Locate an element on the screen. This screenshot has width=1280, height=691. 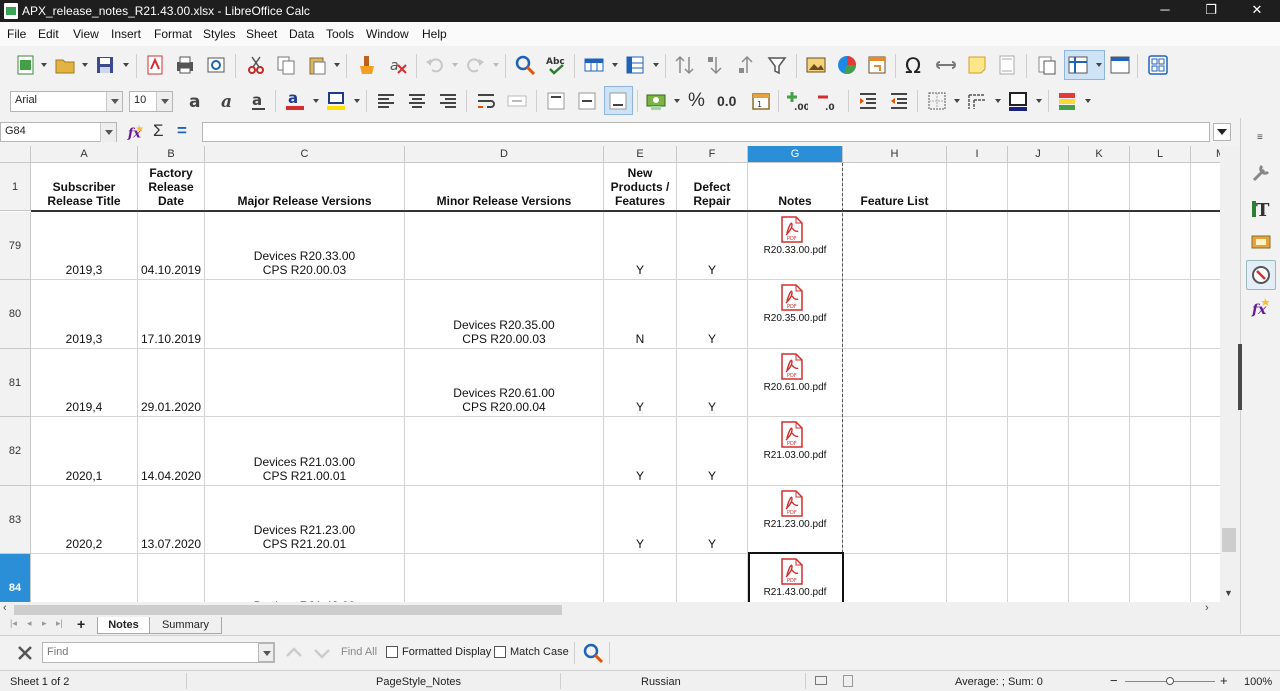
scroll-down-icon: ▼ is located at coordinates (1228, 593).